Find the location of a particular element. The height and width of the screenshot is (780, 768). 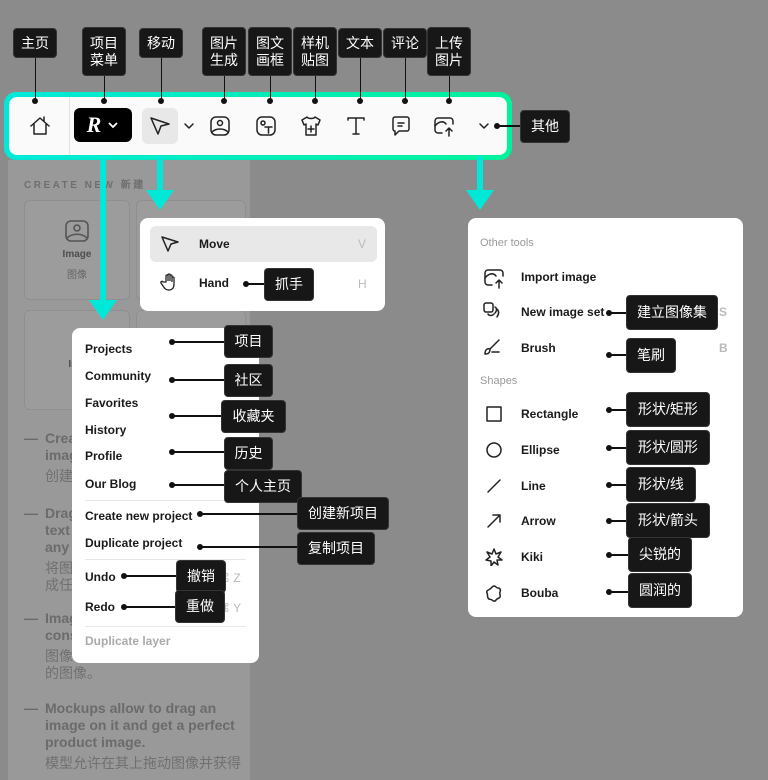

annotation-label: 撤销 is located at coordinates (201, 576).